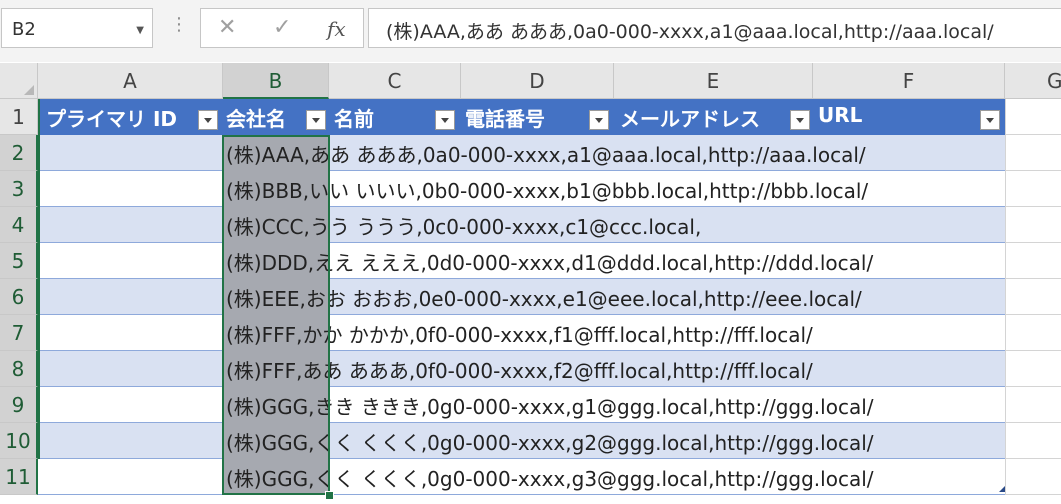 This screenshot has width=1061, height=504. Describe the element at coordinates (39, 279) in the screenshot. I see `column-a-selection-edge` at that location.